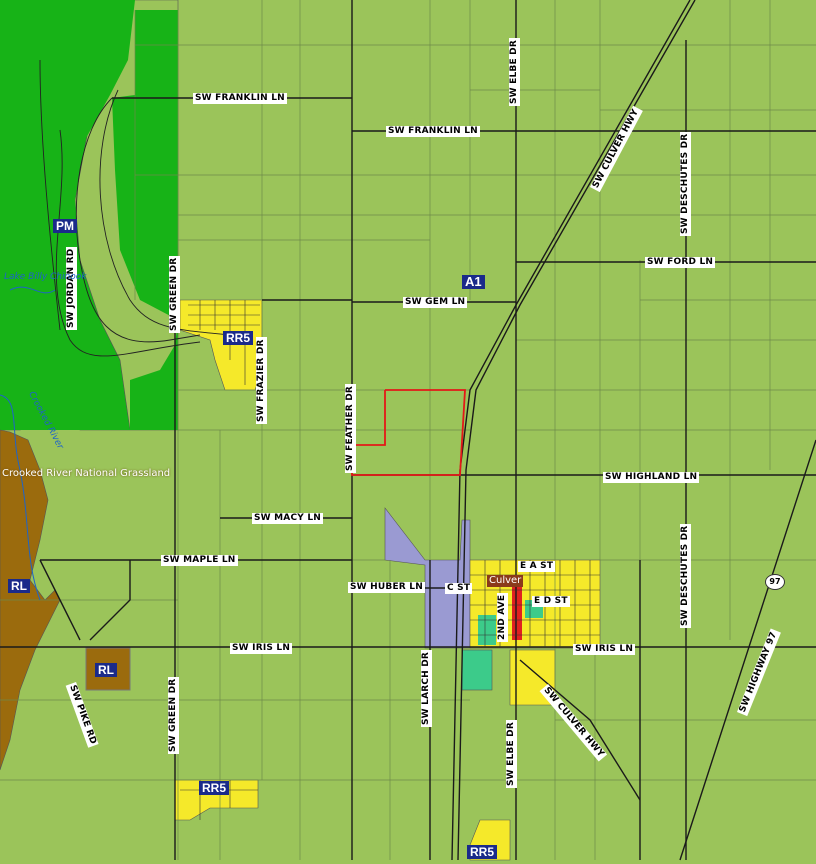  I want to click on zone-label-a1: A1, so click(473, 282).